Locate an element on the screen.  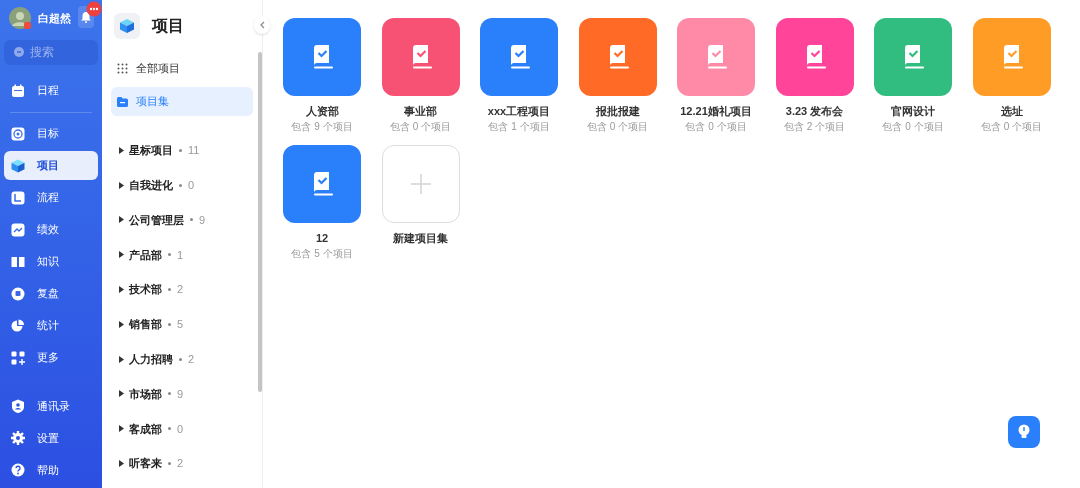
help-icon is located at coordinates (18, 470).